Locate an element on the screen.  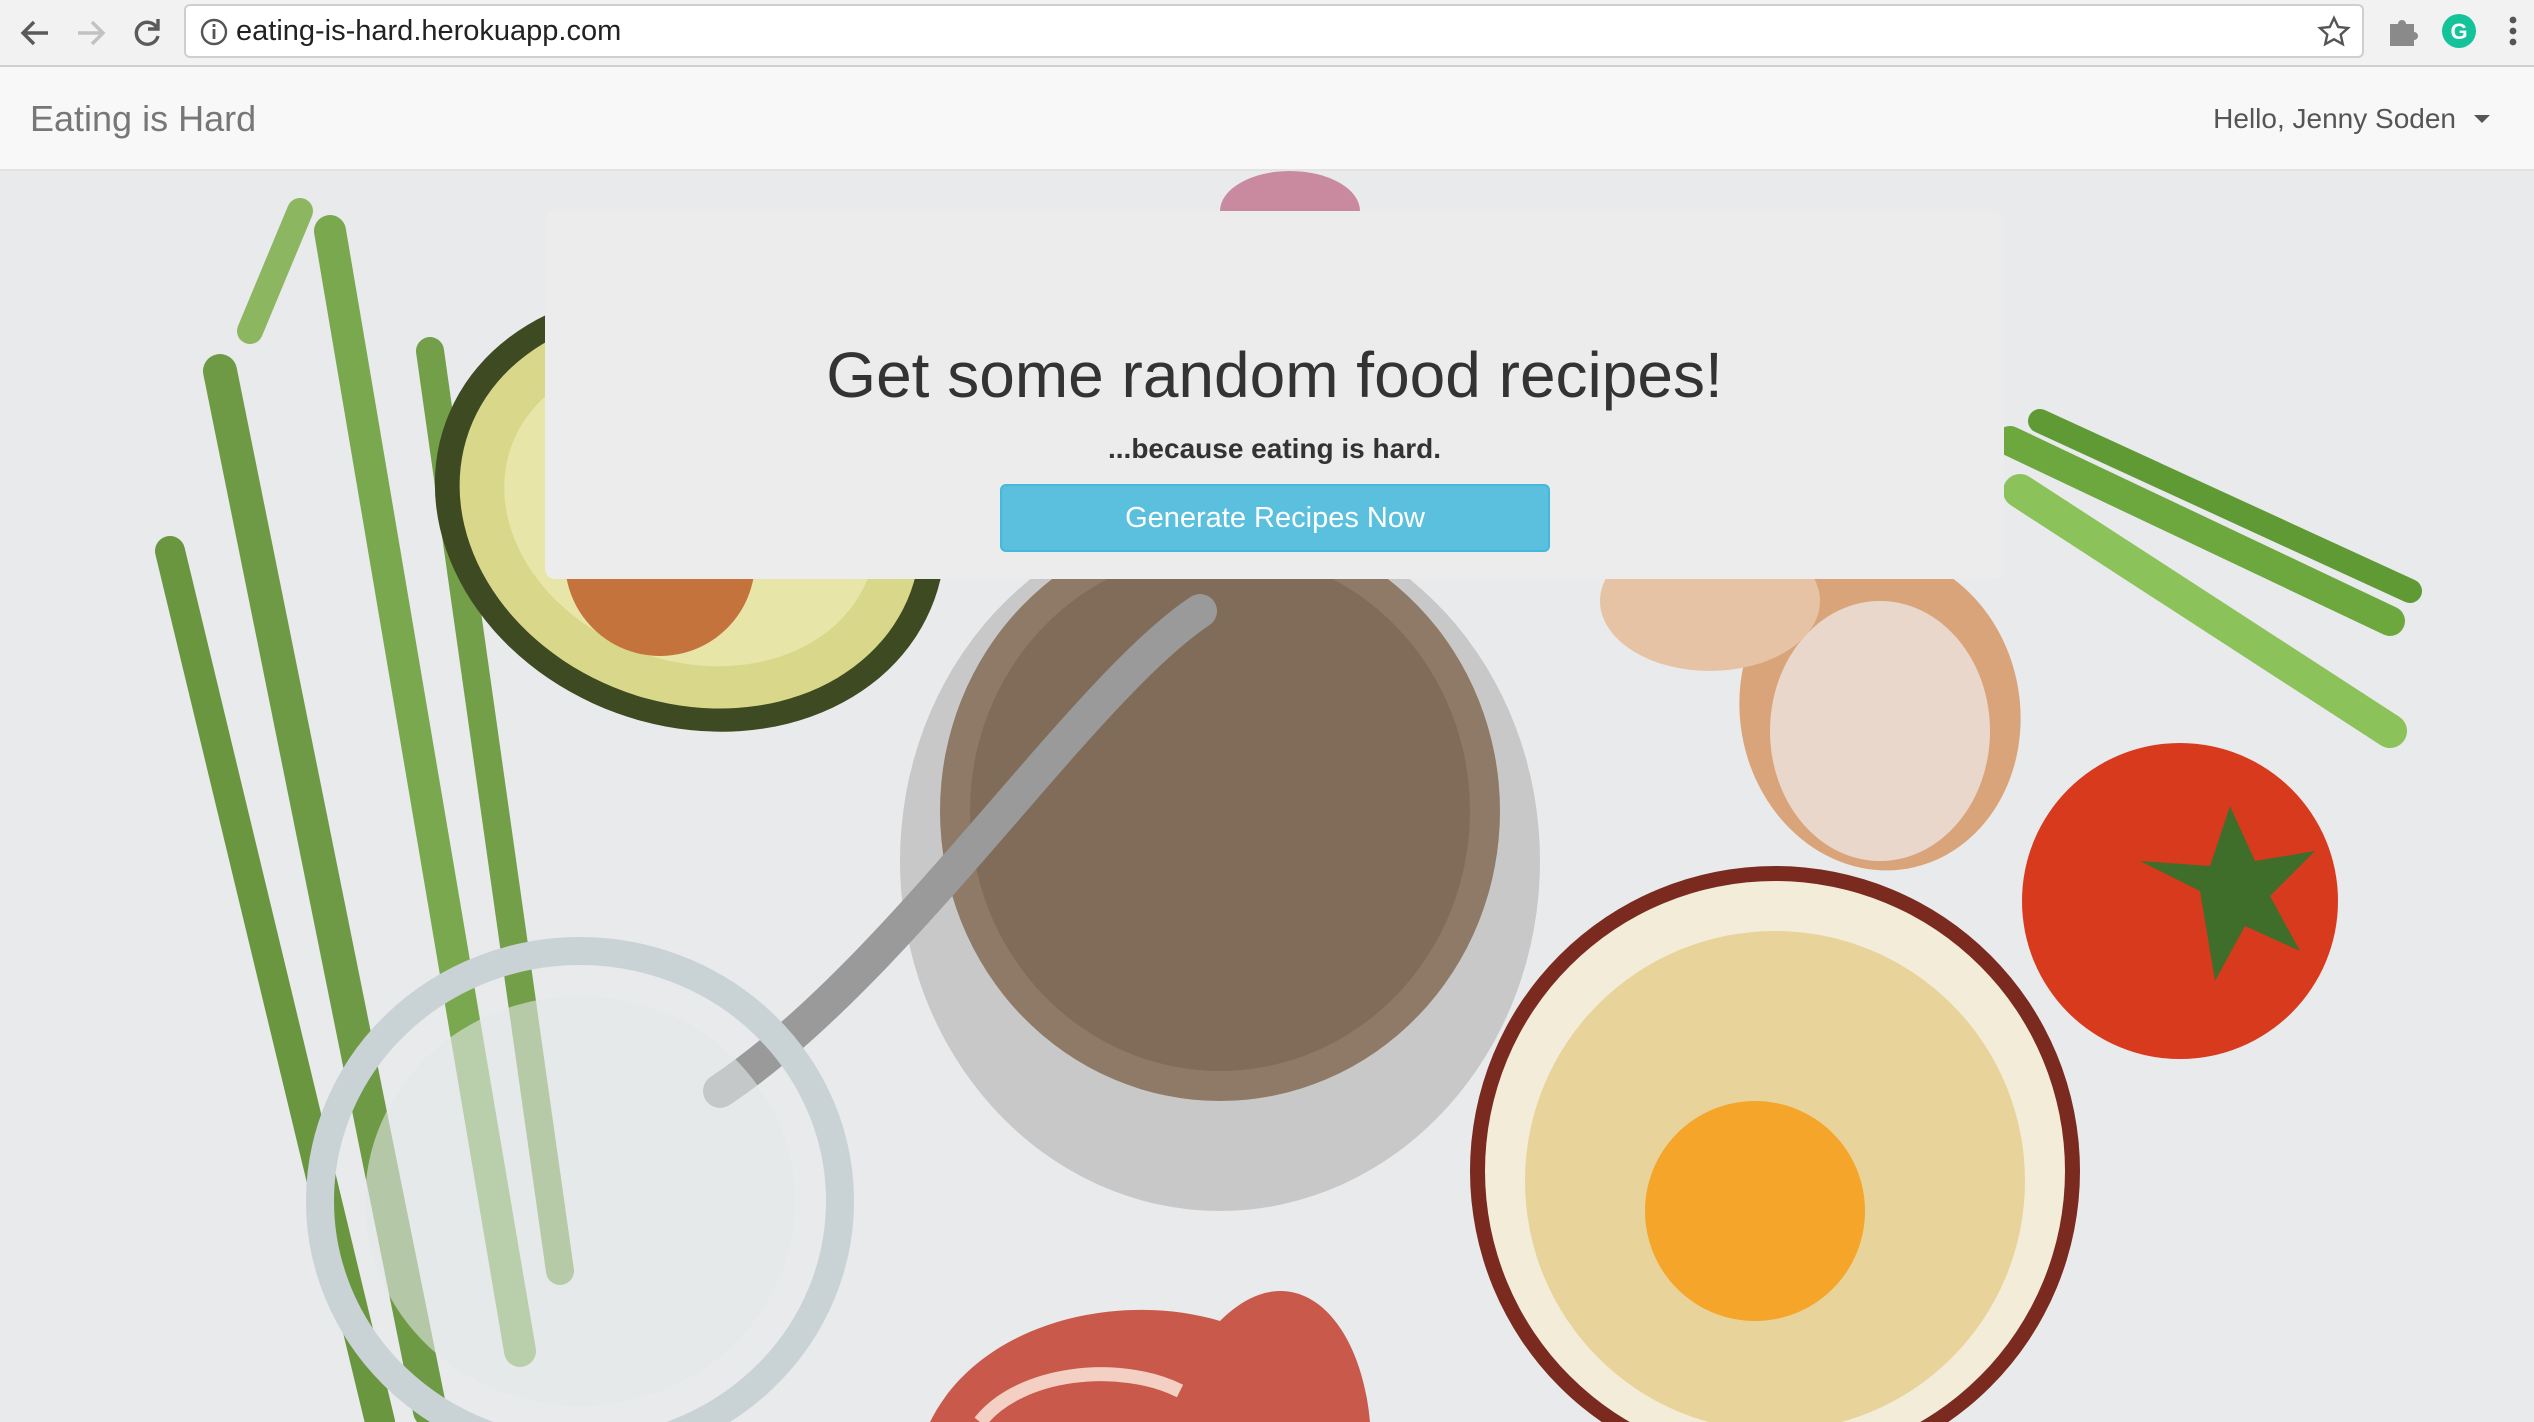
user-dropdown: Hello, Jenny Soden is located at coordinates (2351, 119).